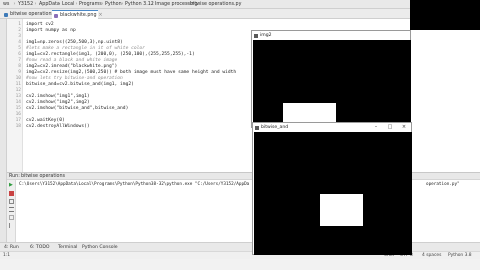 This screenshot has height=270, width=480. I want to click on run-command-tail: operation.py", so click(443, 184).